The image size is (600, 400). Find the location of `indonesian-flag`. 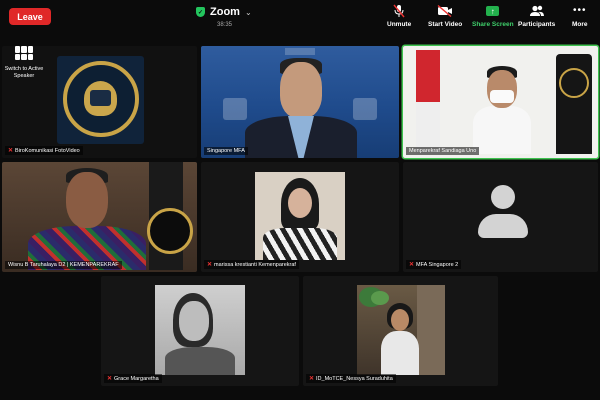

indonesian-flag is located at coordinates (428, 102).